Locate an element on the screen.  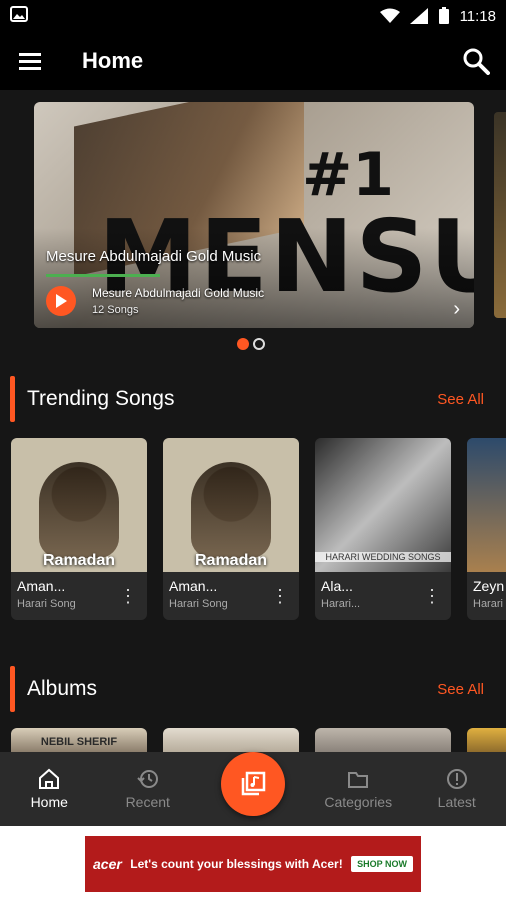
nav-recent-label: Recent is located at coordinates (147, 802).